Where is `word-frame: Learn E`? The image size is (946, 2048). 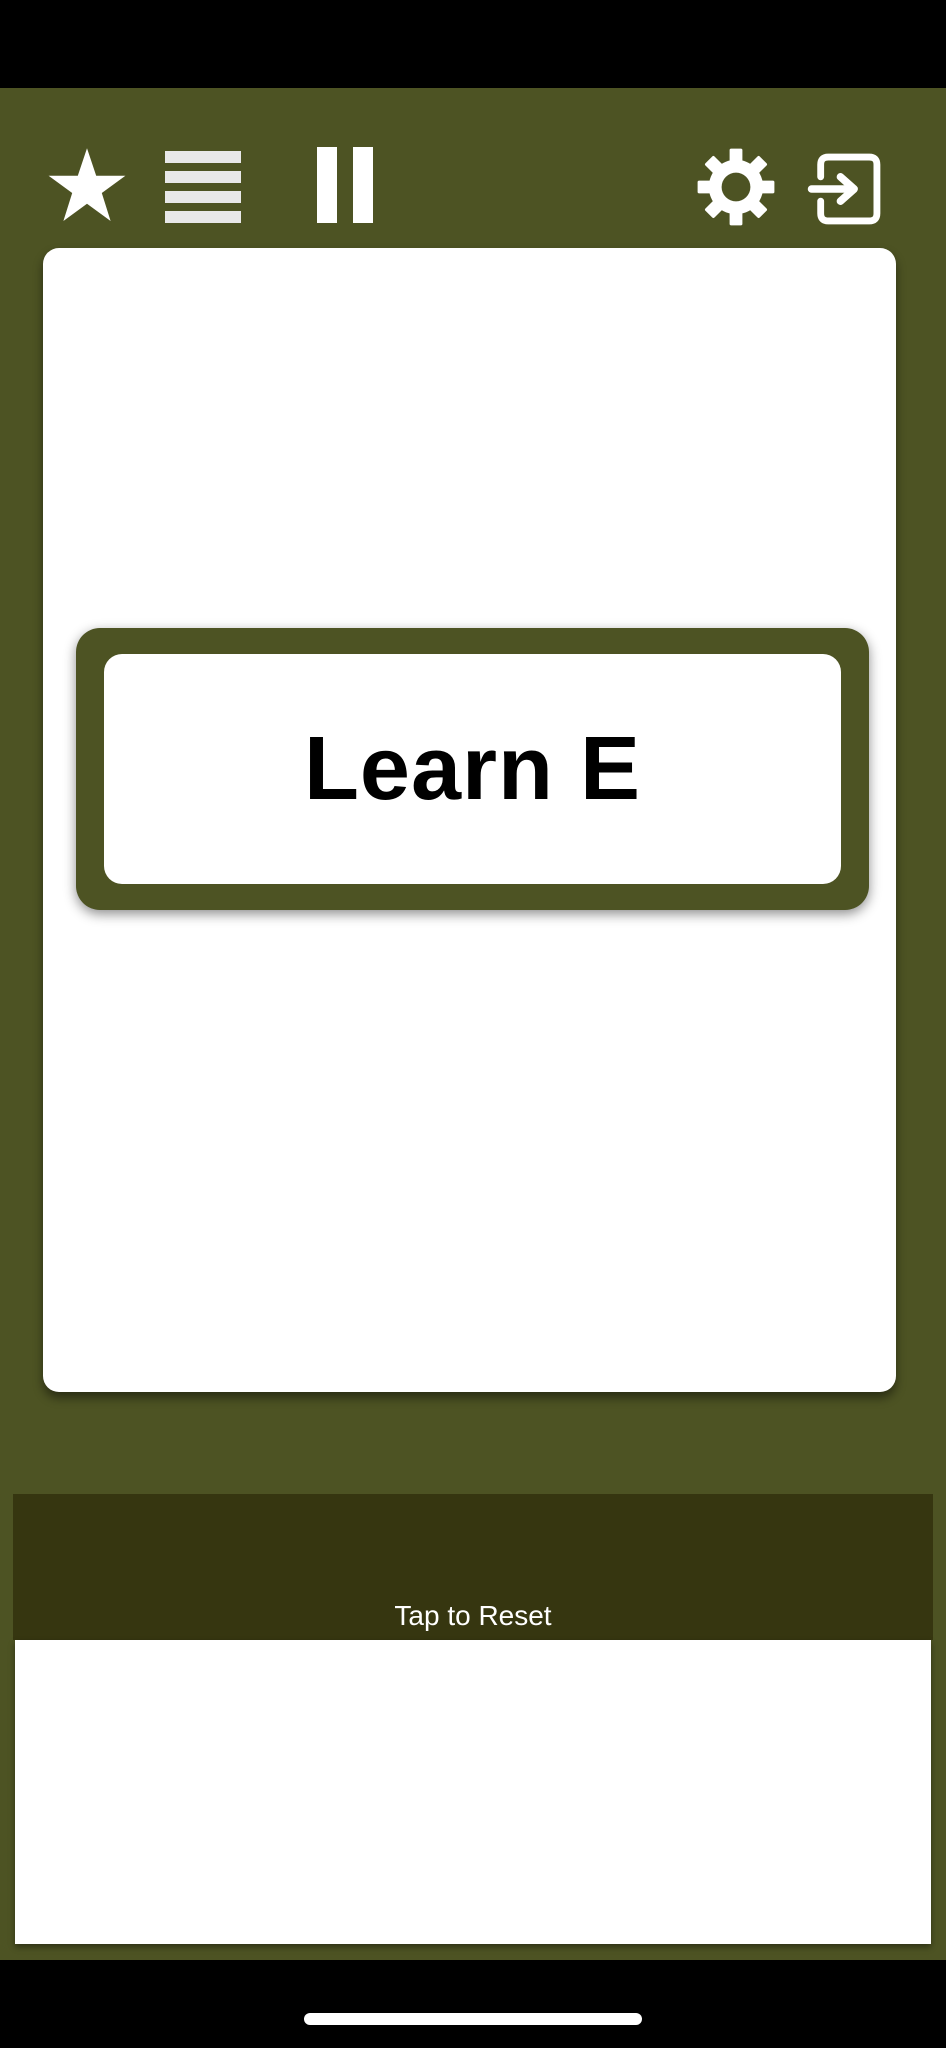 word-frame: Learn E is located at coordinates (472, 769).